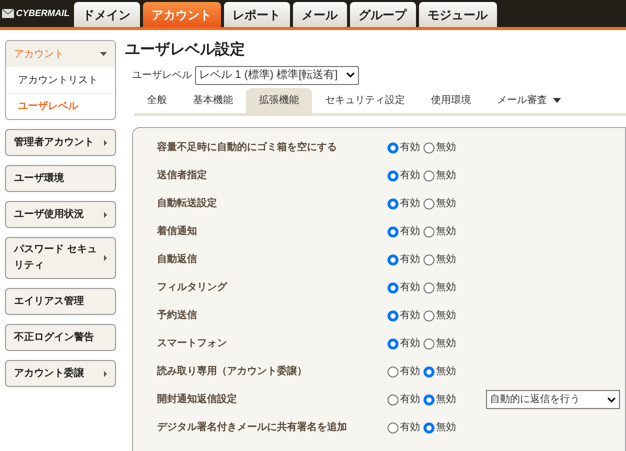 Image resolution: width=626 pixels, height=451 pixels. Describe the element at coordinates (8, 13) in the screenshot. I see `envelope-icon` at that location.